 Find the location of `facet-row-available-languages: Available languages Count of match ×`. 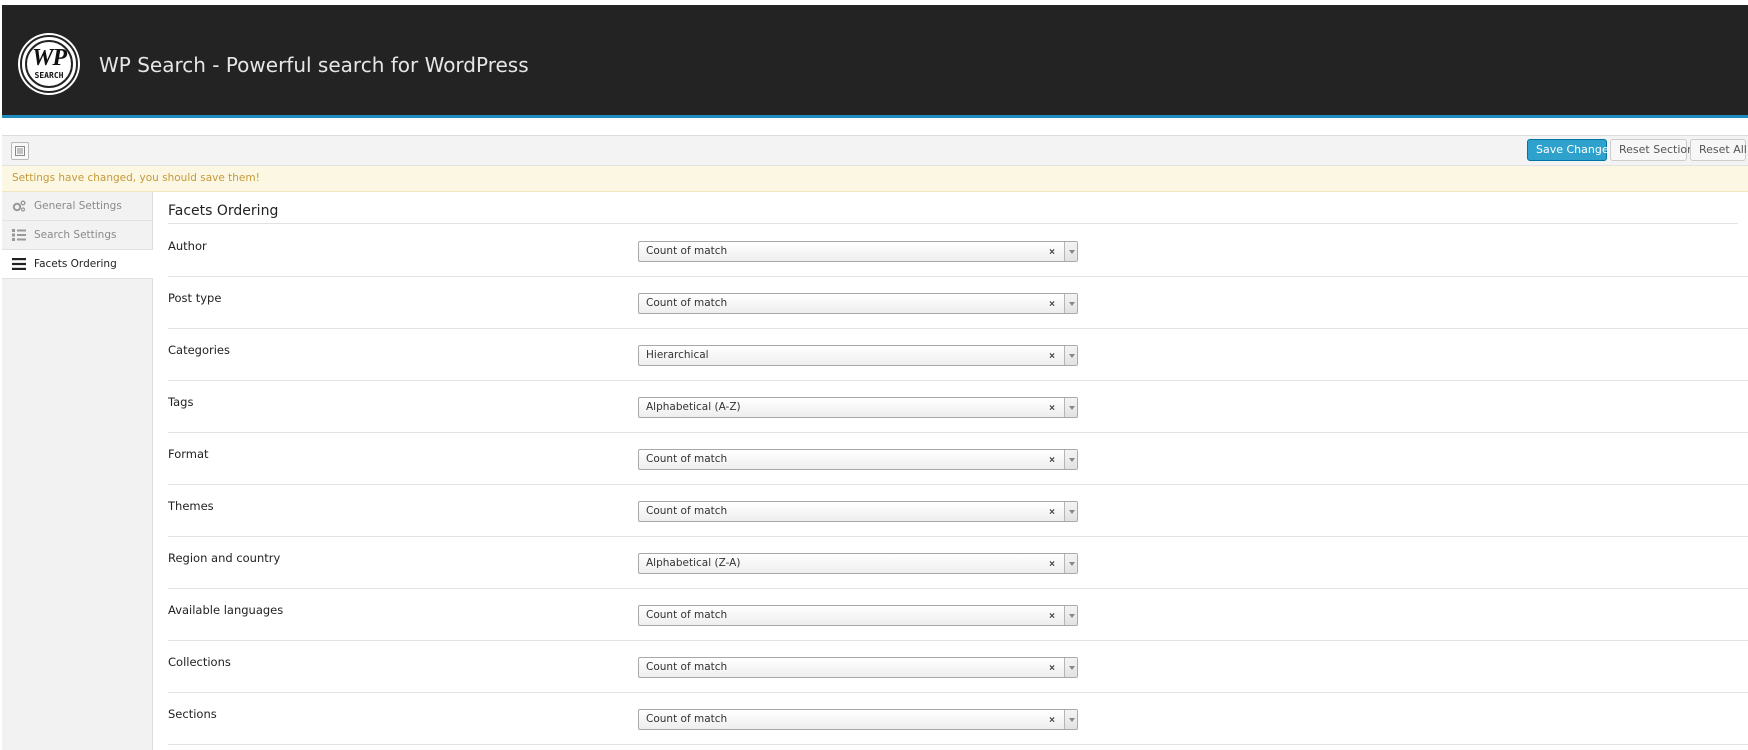

facet-row-available-languages: Available languages Count of match × is located at coordinates (958, 615).